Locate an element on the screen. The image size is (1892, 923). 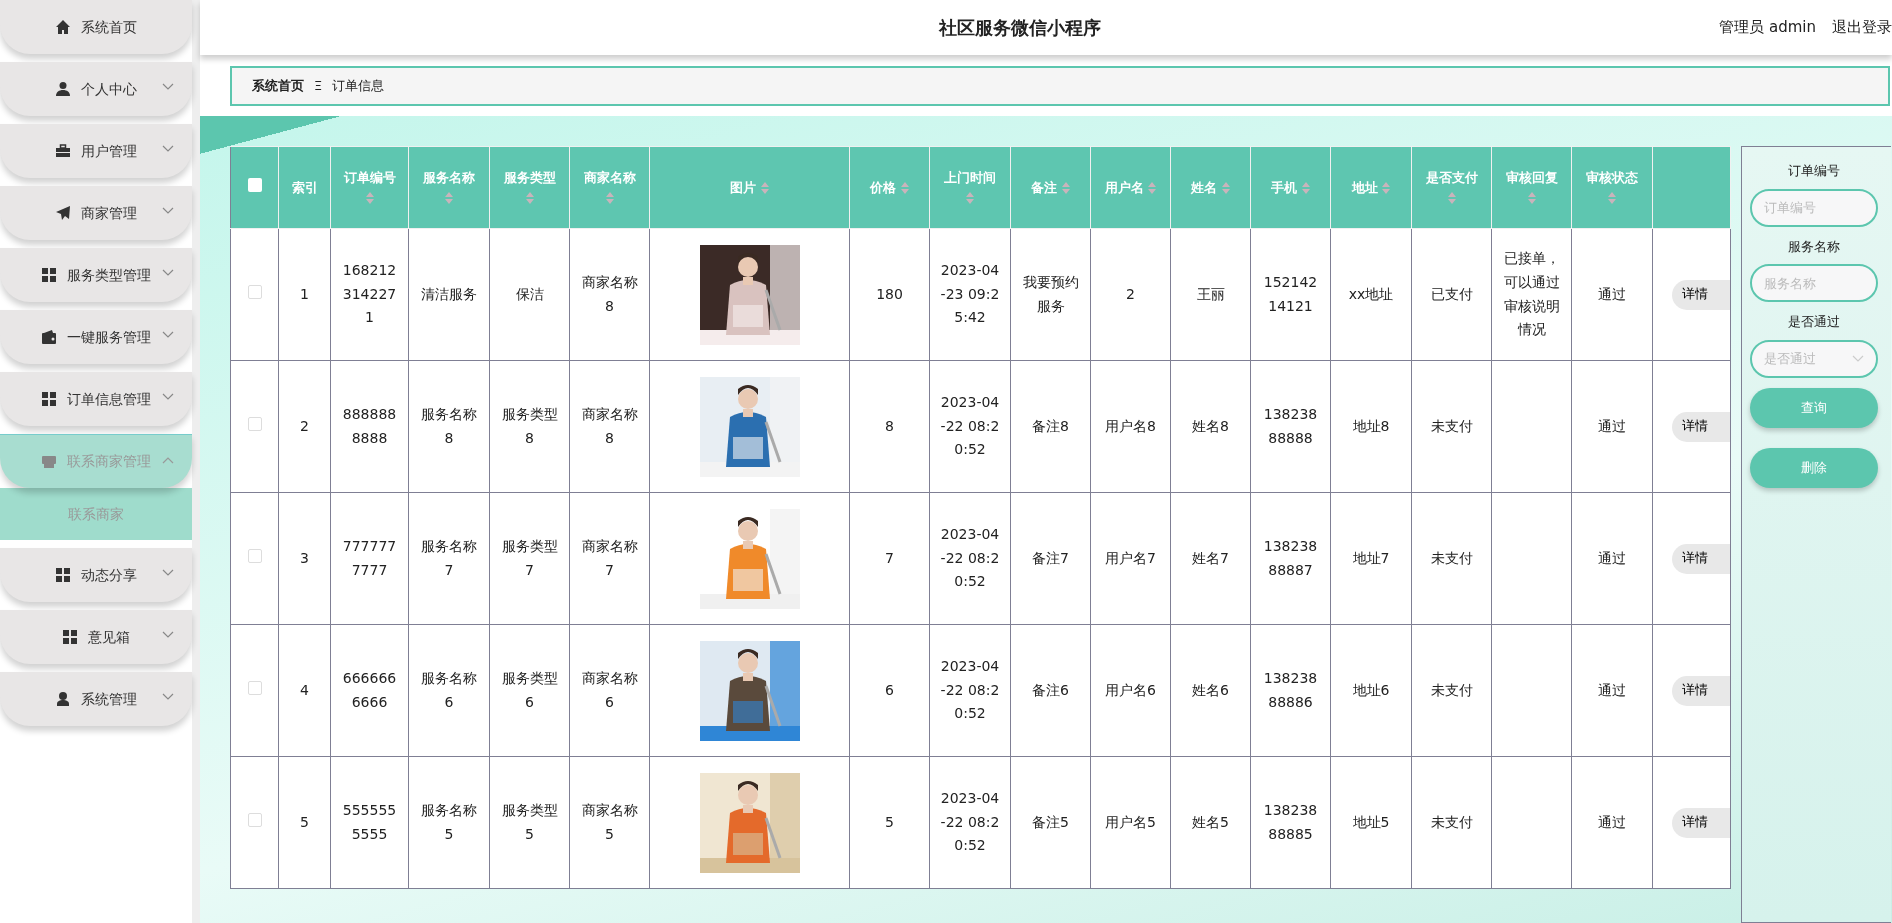
delete-button: 删除 is located at coordinates (1814, 467).